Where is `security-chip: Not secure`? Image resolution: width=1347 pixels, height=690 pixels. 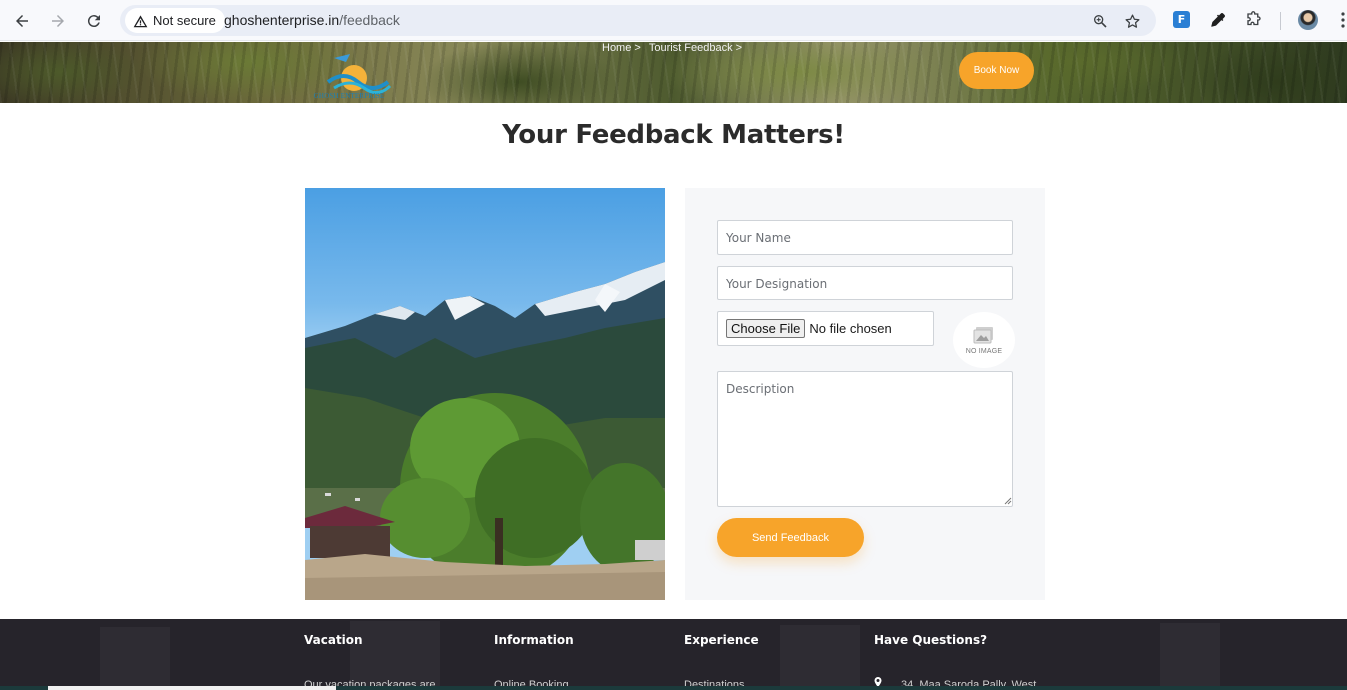
security-chip: Not secure is located at coordinates (175, 20).